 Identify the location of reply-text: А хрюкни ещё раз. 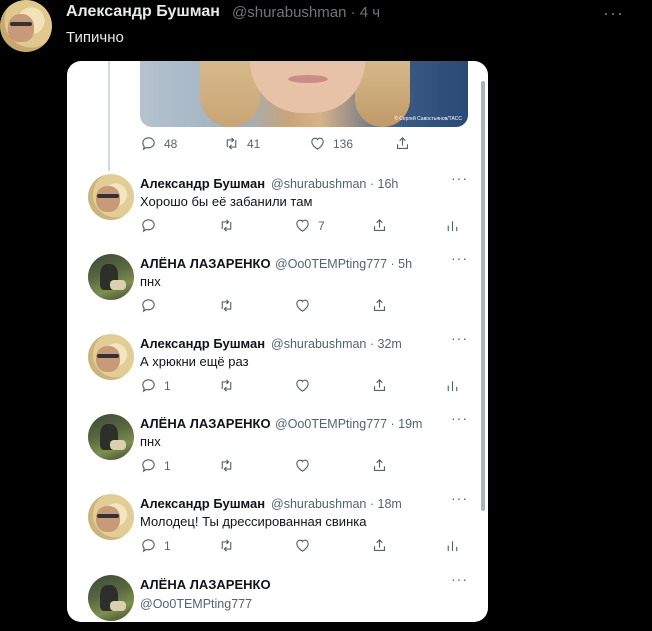
(194, 361).